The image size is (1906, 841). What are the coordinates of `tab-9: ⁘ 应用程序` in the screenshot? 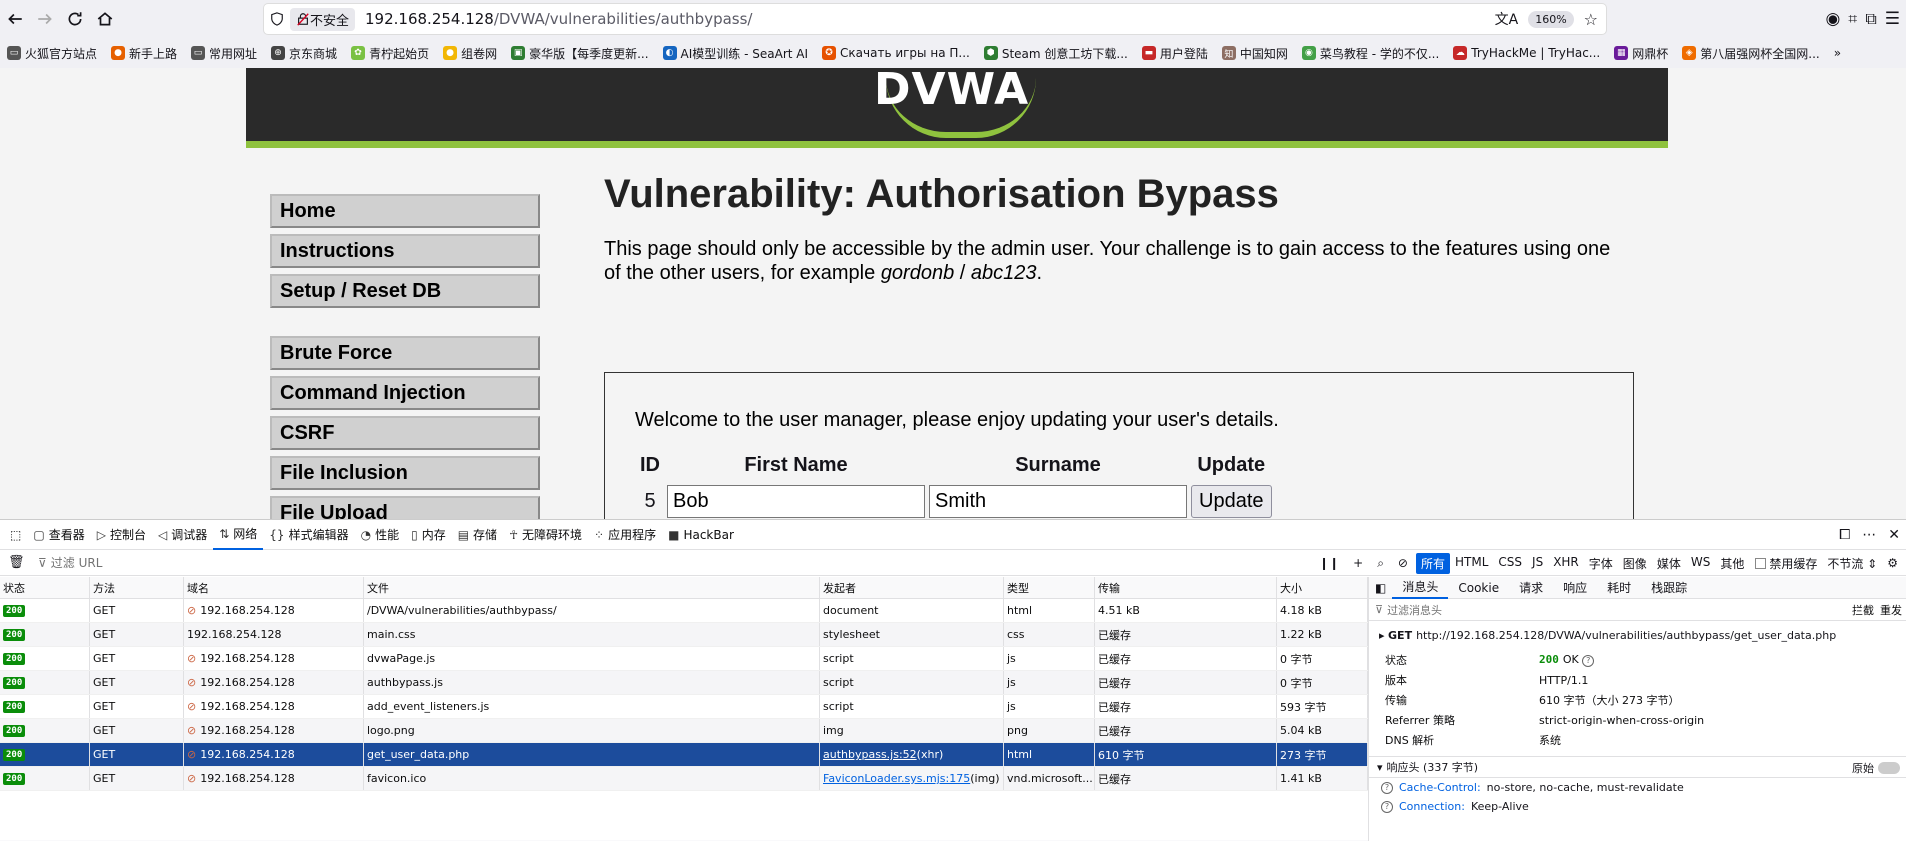 It's located at (625, 535).